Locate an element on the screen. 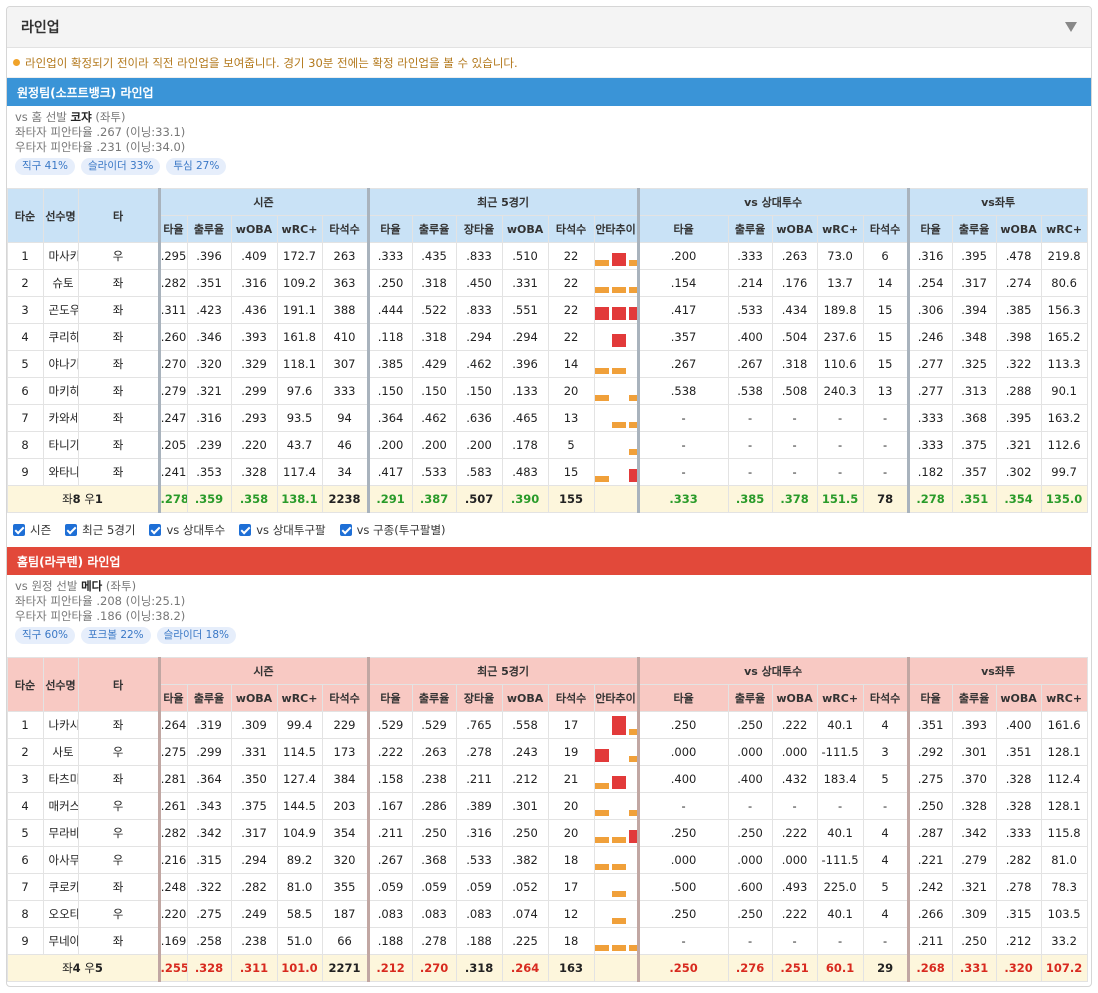 Image resolution: width=1098 pixels, height=993 pixels. filter-checkbox: vs 상대투수 is located at coordinates (187, 530).